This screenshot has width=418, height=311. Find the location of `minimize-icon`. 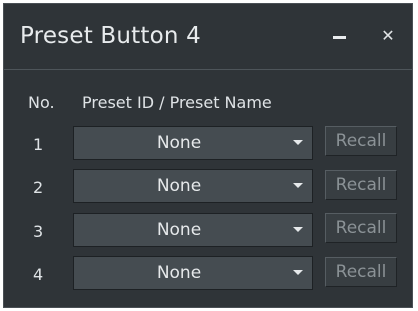

minimize-icon is located at coordinates (340, 36).